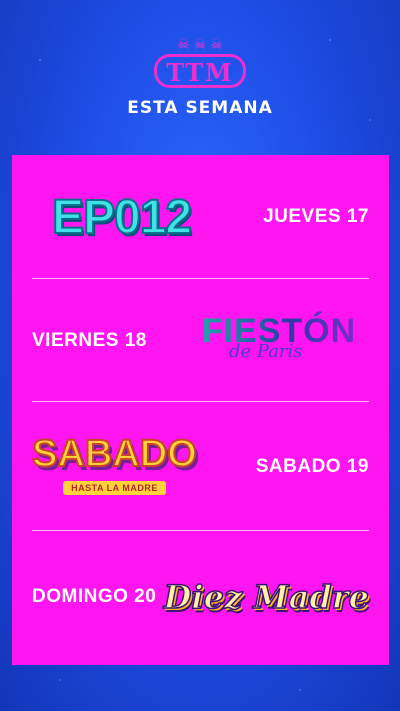 The height and width of the screenshot is (711, 400). I want to click on header: ☠ ☠ ☠ TTM ESTA SEMANA, so click(200, 77).